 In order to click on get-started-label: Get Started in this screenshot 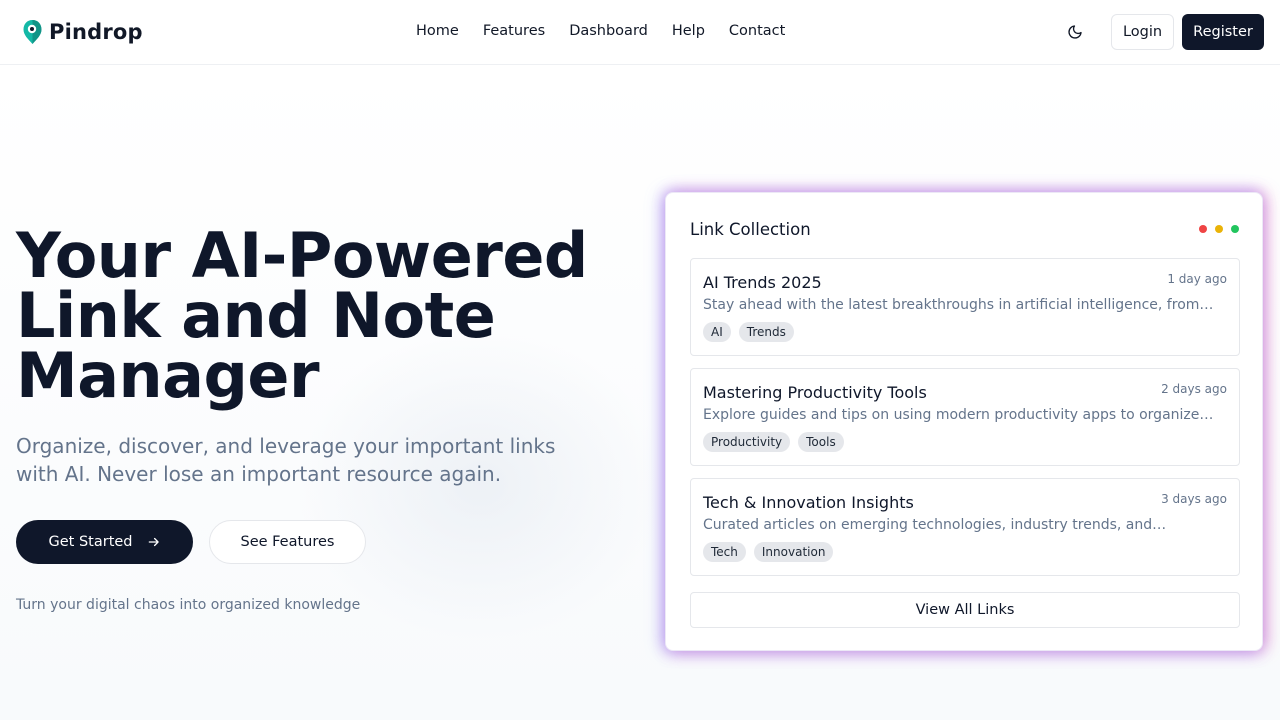, I will do `click(90, 542)`.